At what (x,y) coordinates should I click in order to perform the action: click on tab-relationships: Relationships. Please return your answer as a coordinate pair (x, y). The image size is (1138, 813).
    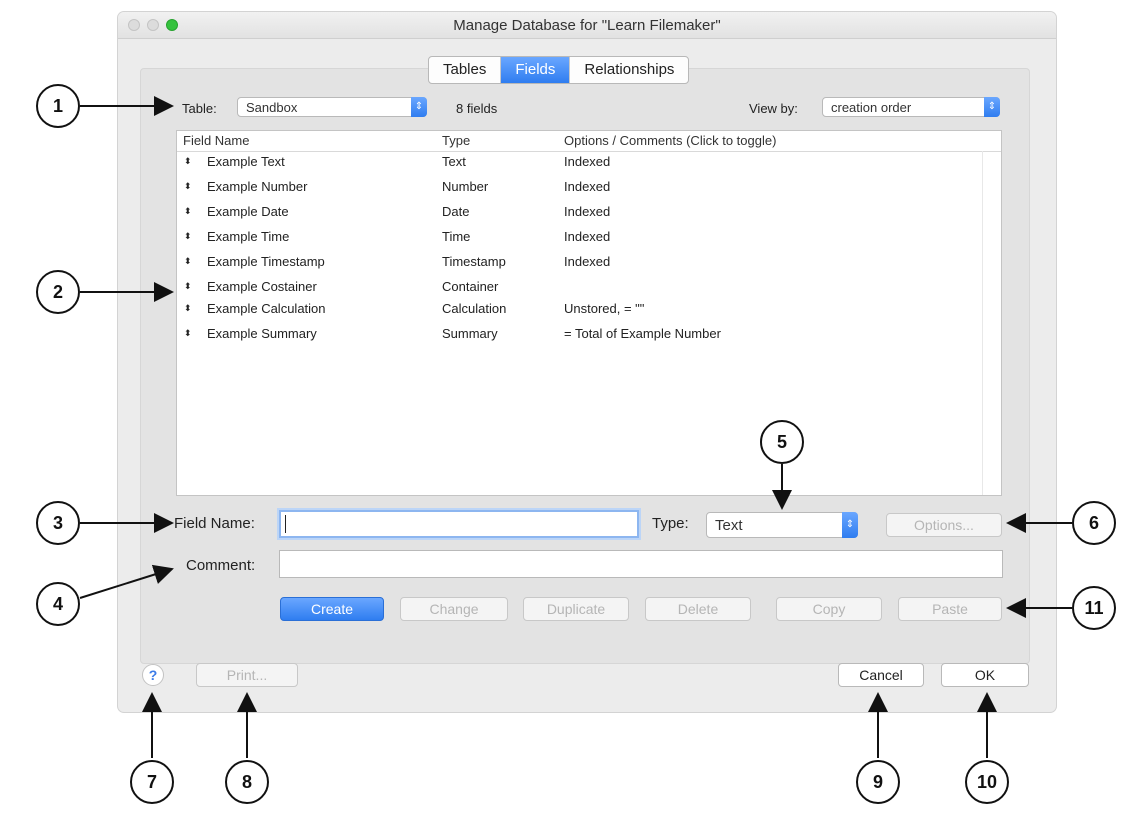
    Looking at the image, I should click on (628, 70).